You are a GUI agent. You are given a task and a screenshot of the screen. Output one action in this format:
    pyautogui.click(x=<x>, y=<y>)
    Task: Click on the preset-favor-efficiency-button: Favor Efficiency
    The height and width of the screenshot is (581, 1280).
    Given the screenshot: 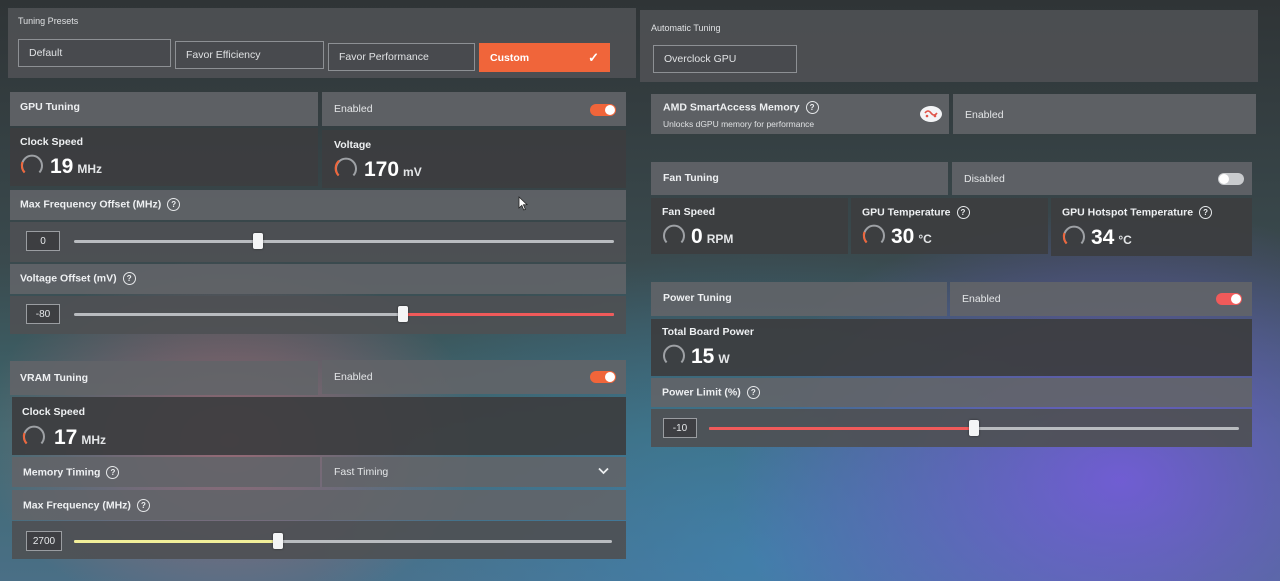 What is the action you would take?
    pyautogui.click(x=249, y=55)
    